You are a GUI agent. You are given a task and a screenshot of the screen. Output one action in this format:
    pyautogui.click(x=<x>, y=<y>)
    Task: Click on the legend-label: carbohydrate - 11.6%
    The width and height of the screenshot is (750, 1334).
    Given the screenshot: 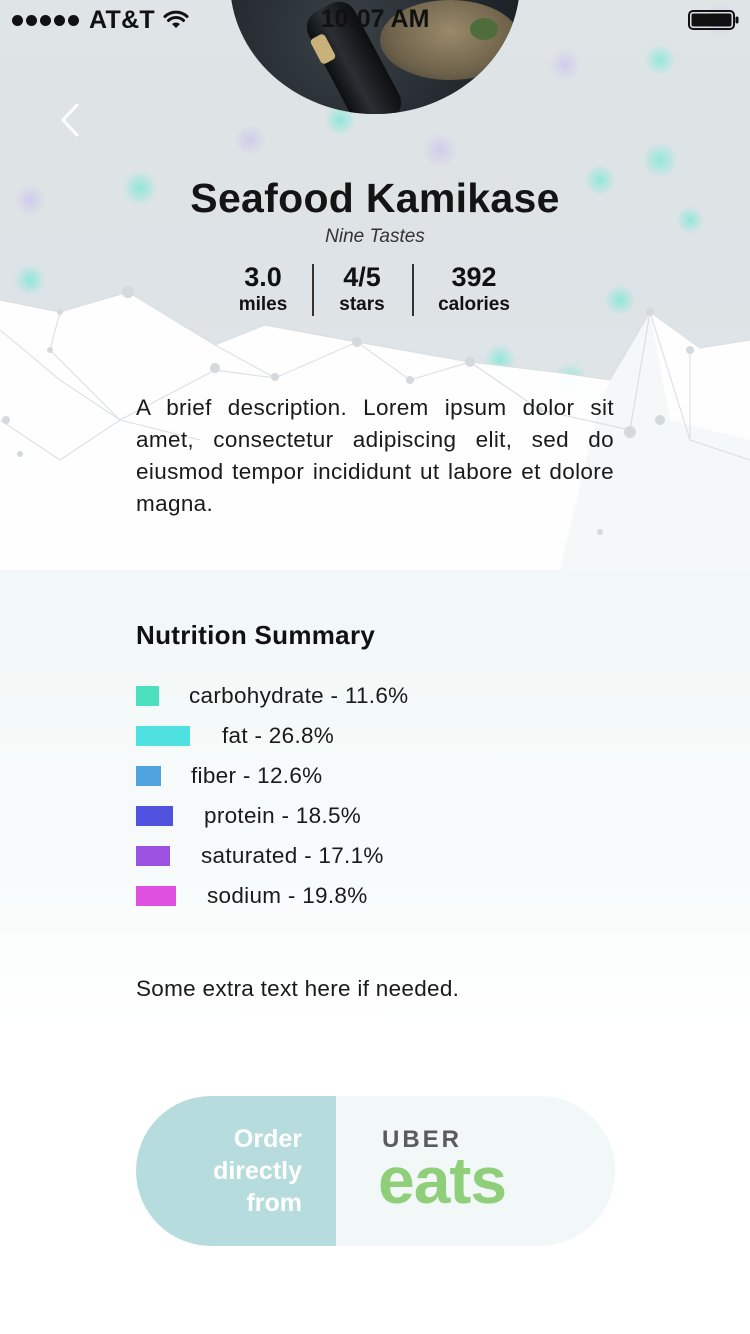 What is the action you would take?
    pyautogui.click(x=299, y=695)
    